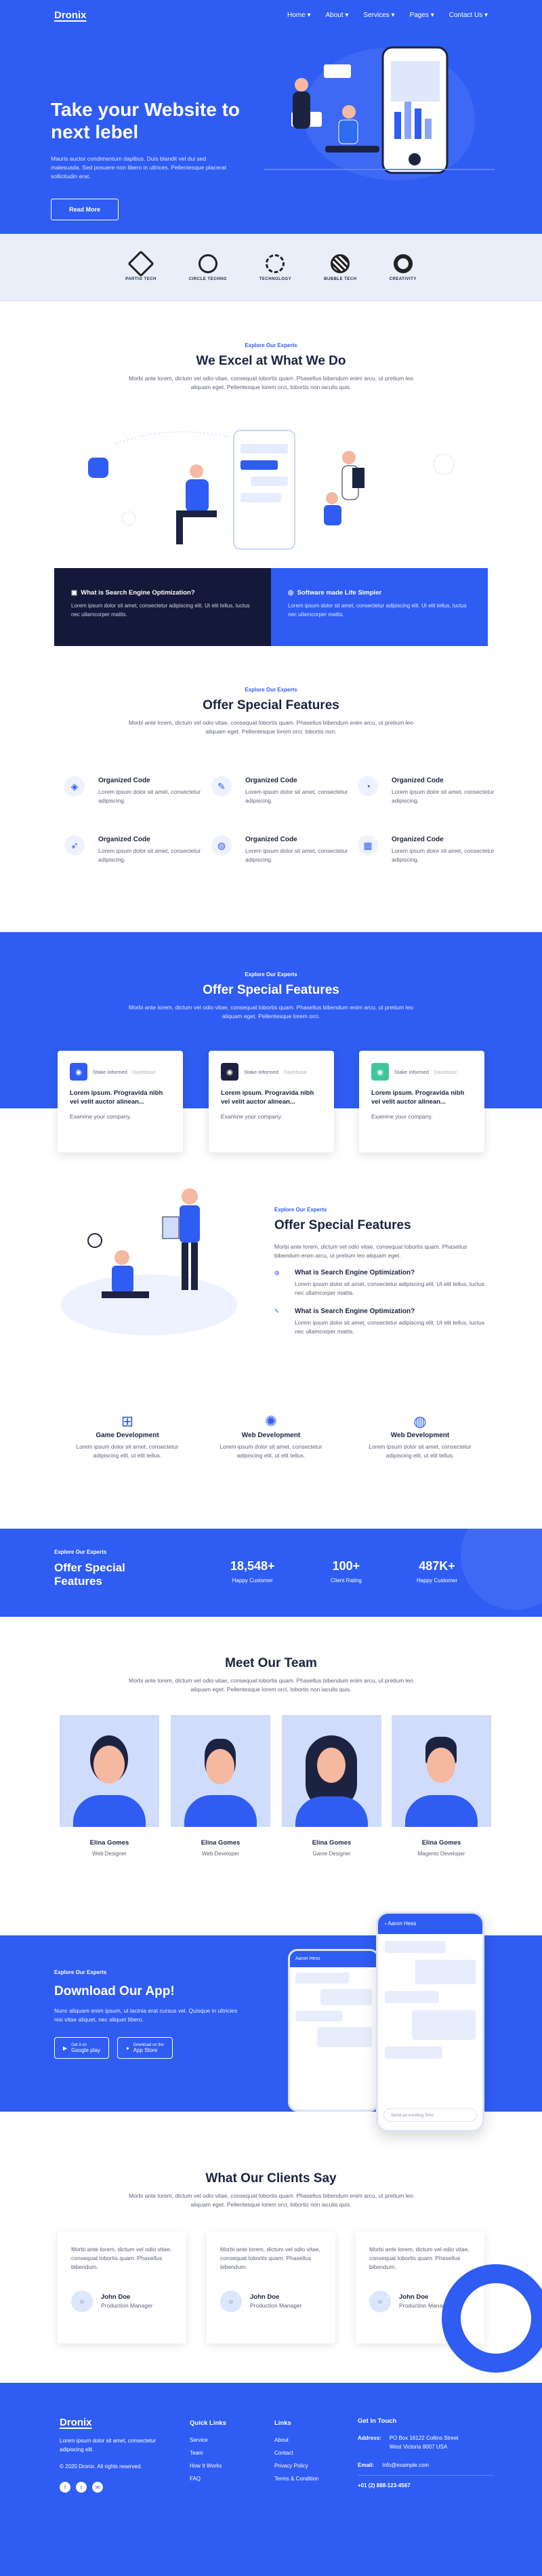  I want to click on apple-icon: ●, so click(127, 2048).